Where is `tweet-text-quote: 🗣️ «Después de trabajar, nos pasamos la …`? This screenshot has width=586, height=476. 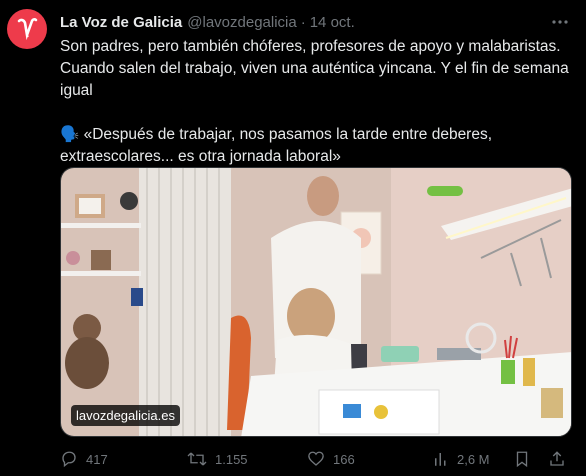
tweet-text-quote: 🗣️ «Después de trabajar, nos pasamos la … is located at coordinates (276, 145).